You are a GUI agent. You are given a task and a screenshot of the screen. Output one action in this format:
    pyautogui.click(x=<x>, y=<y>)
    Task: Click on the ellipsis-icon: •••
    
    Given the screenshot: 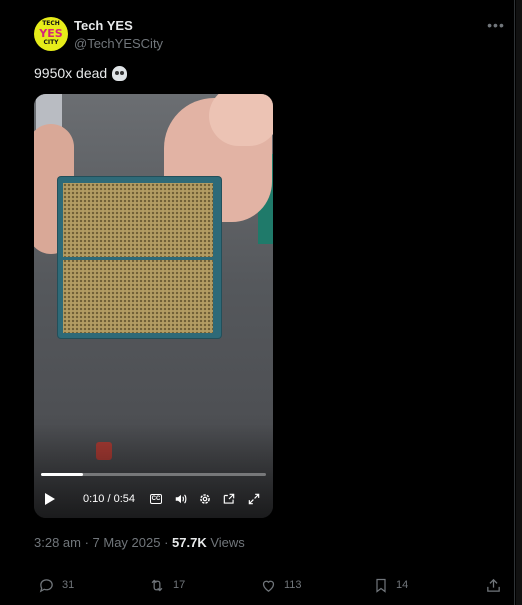 What is the action you would take?
    pyautogui.click(x=496, y=25)
    